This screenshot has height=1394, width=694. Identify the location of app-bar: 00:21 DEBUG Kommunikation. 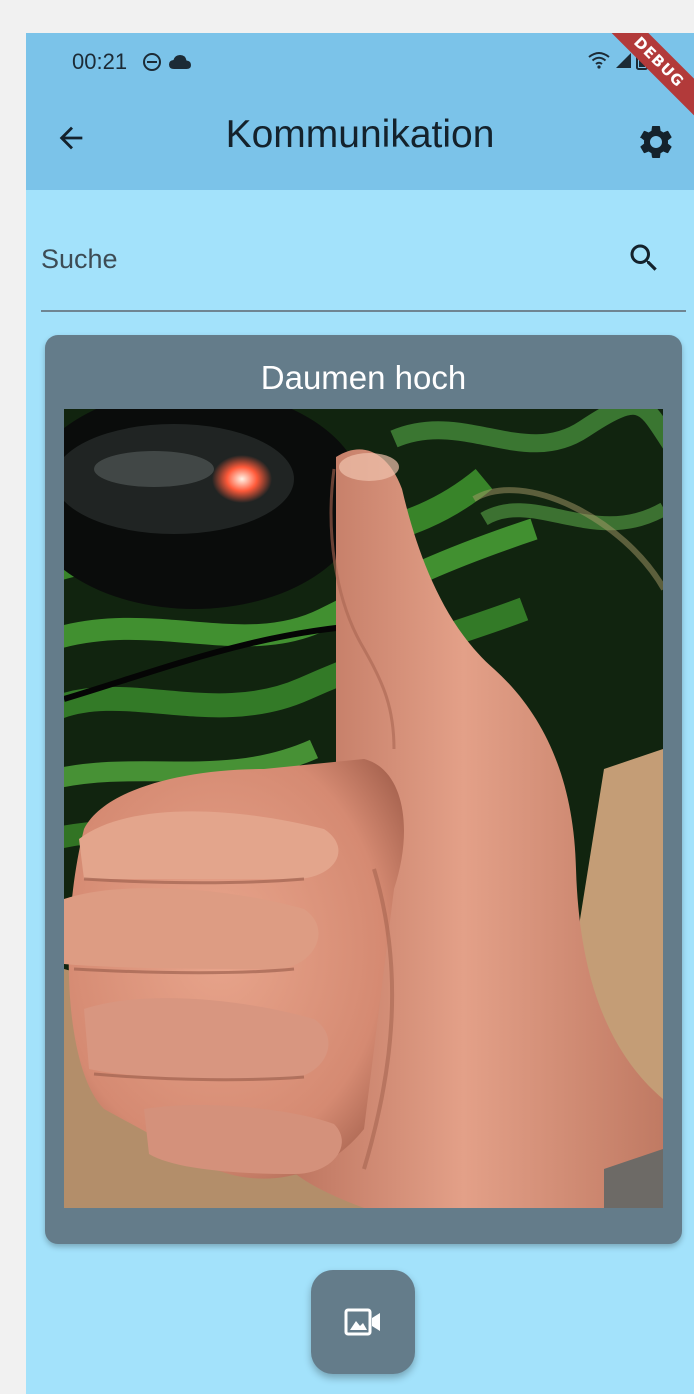
(360, 111).